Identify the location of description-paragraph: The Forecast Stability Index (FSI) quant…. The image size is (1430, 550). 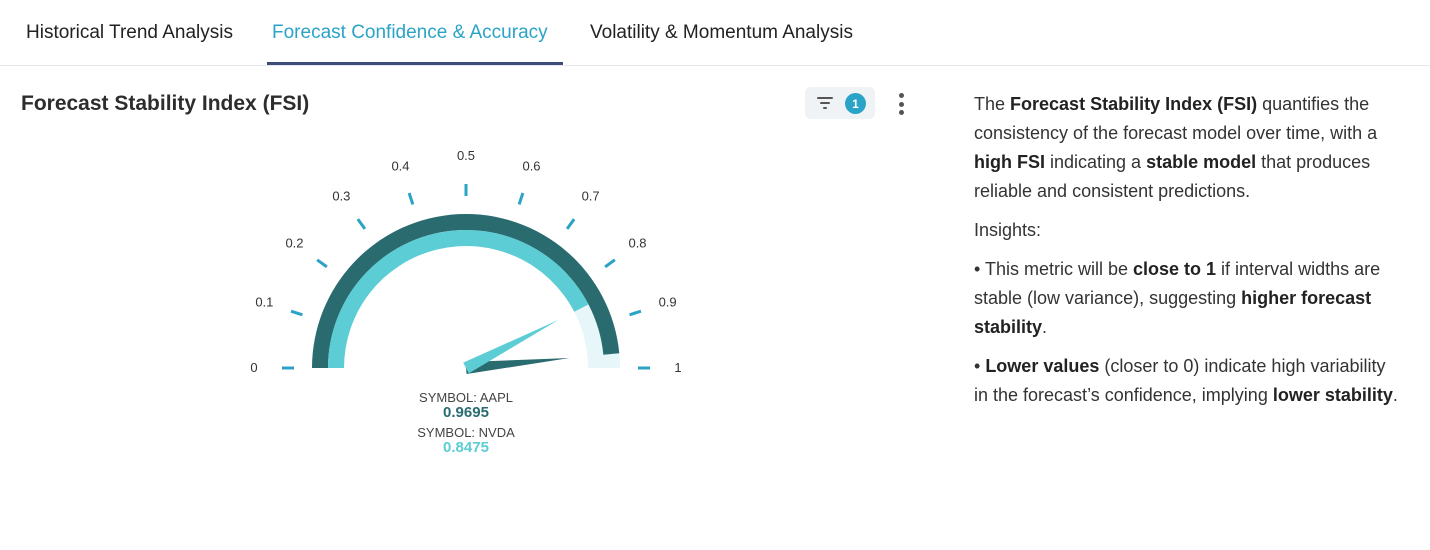
(1176, 147).